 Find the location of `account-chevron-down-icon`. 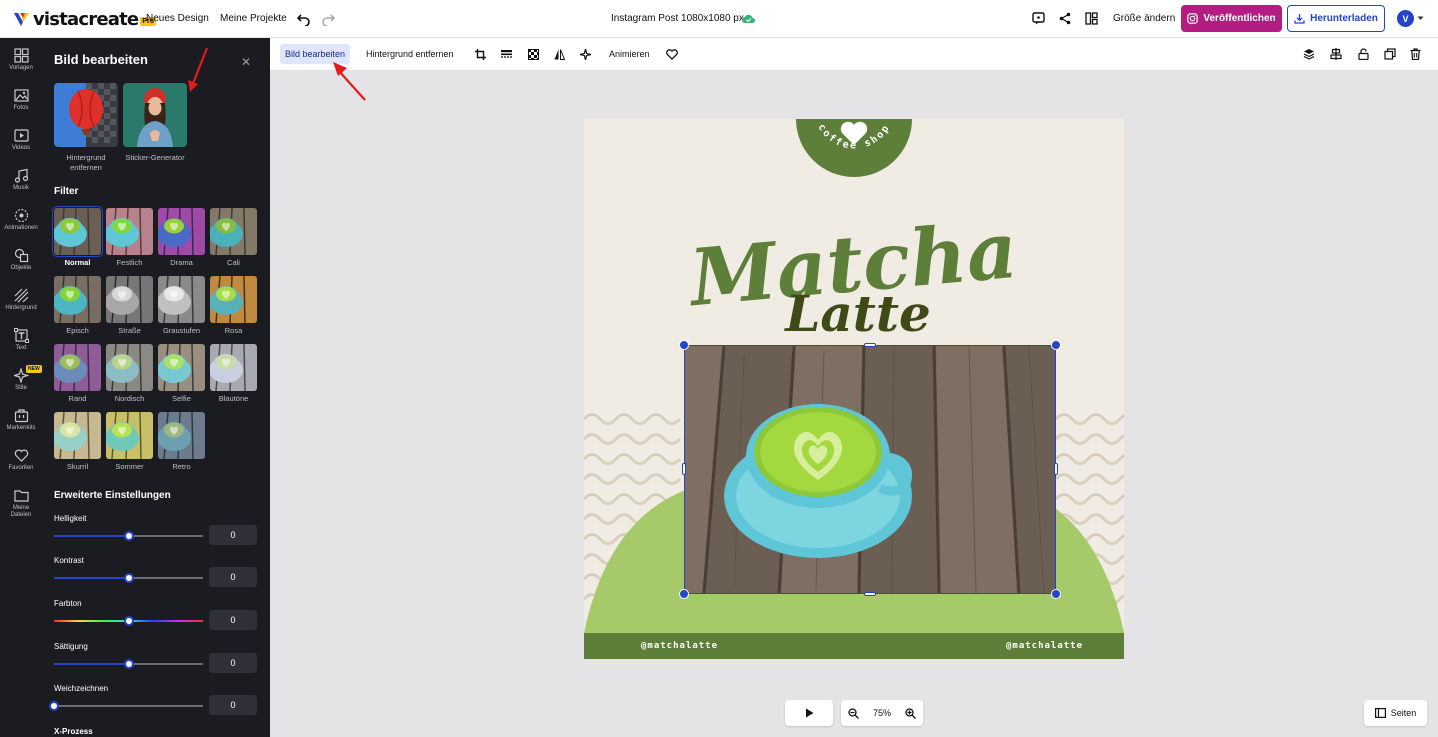

account-chevron-down-icon is located at coordinates (1420, 18).